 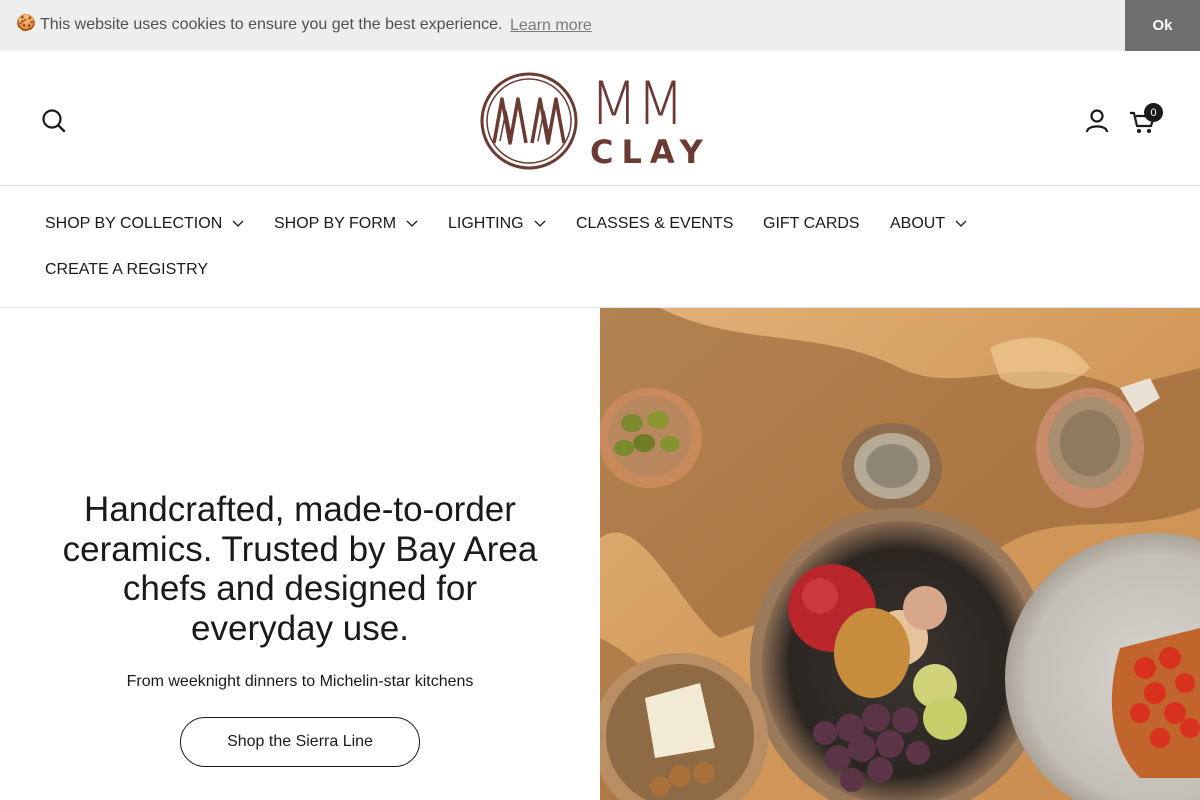 I want to click on nav-item-about: ABOUT, so click(x=928, y=224).